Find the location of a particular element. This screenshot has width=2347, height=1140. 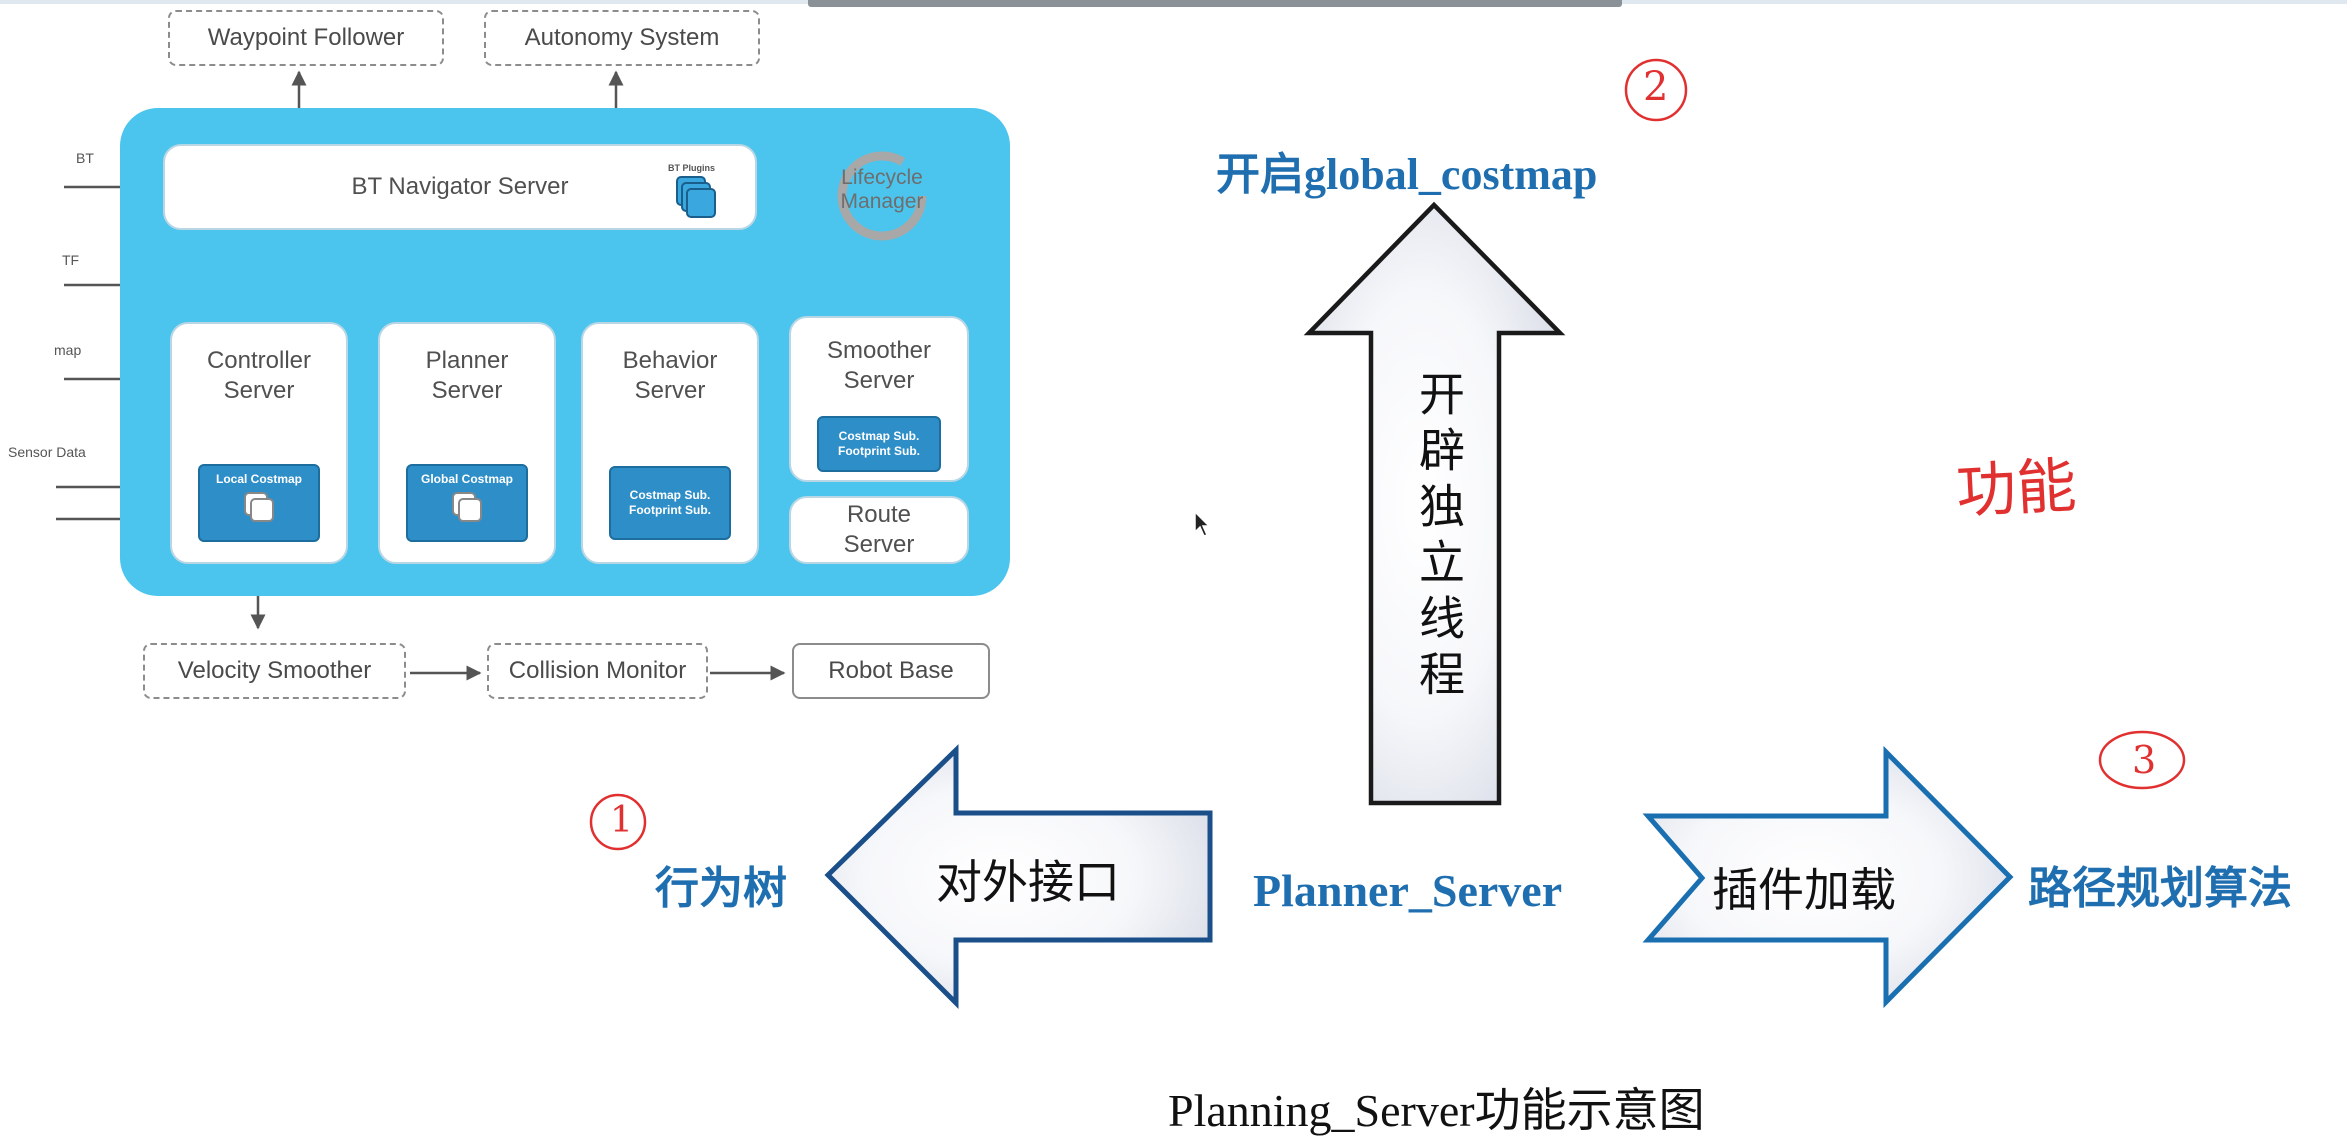

annotation-number-3: 3 is located at coordinates (2144, 760).